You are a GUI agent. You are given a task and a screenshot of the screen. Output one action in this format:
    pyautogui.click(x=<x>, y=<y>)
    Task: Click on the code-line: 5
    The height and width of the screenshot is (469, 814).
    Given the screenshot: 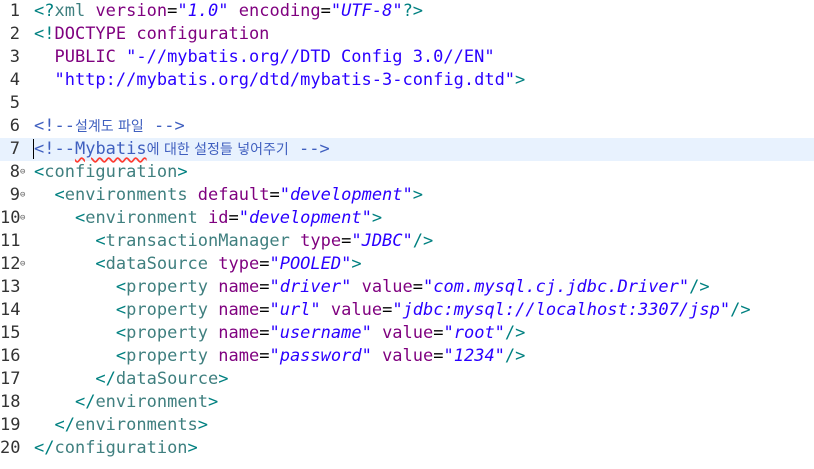 What is the action you would take?
    pyautogui.click(x=407, y=103)
    